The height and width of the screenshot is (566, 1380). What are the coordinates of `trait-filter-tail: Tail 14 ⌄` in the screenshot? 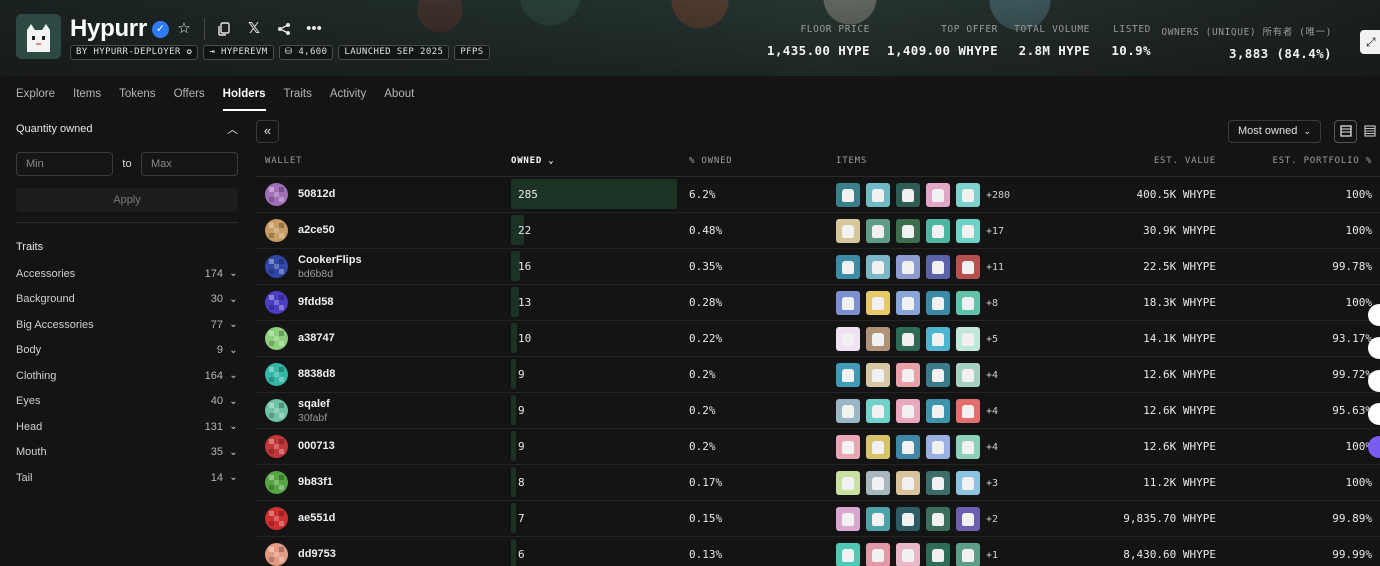 It's located at (127, 478).